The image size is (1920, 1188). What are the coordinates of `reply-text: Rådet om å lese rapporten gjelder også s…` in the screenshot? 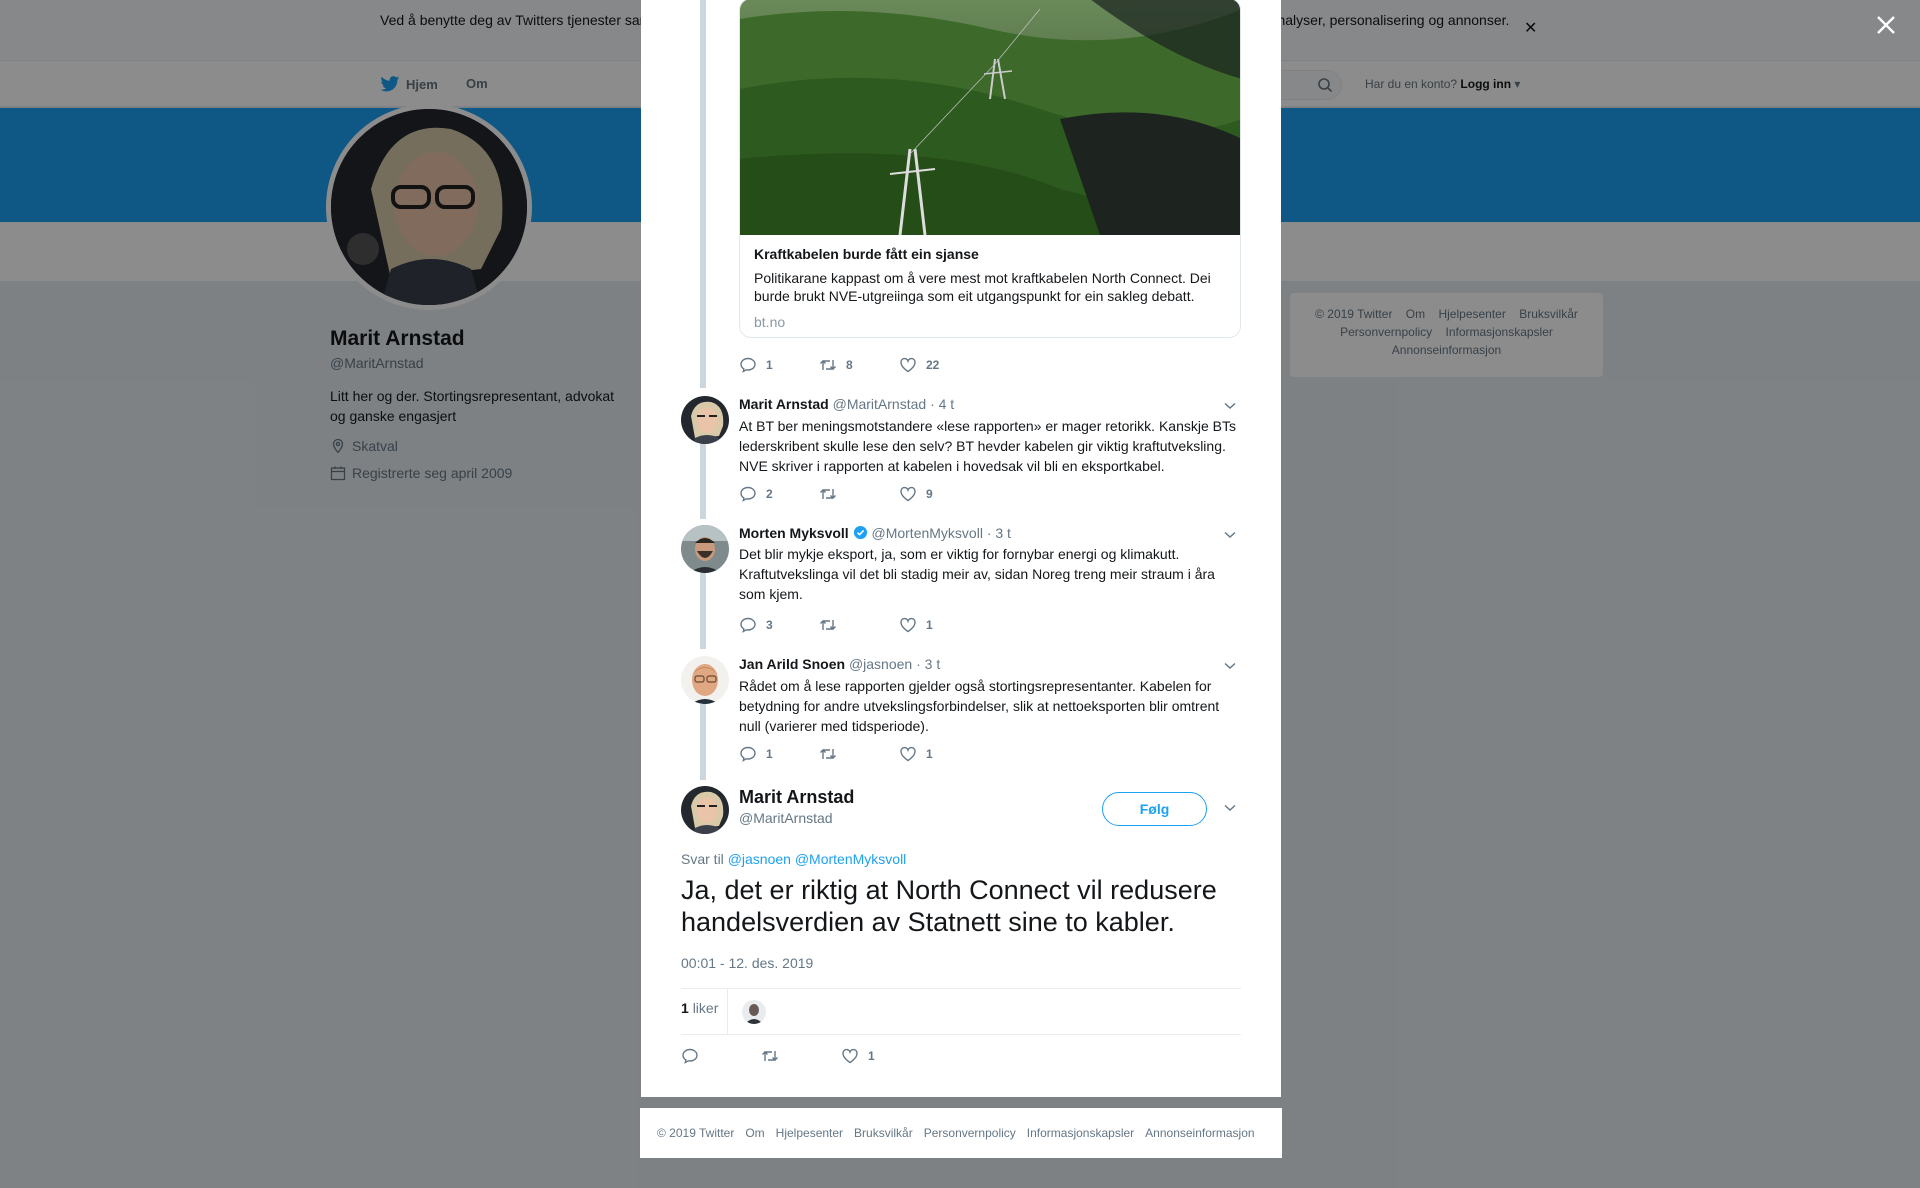 It's located at (979, 706).